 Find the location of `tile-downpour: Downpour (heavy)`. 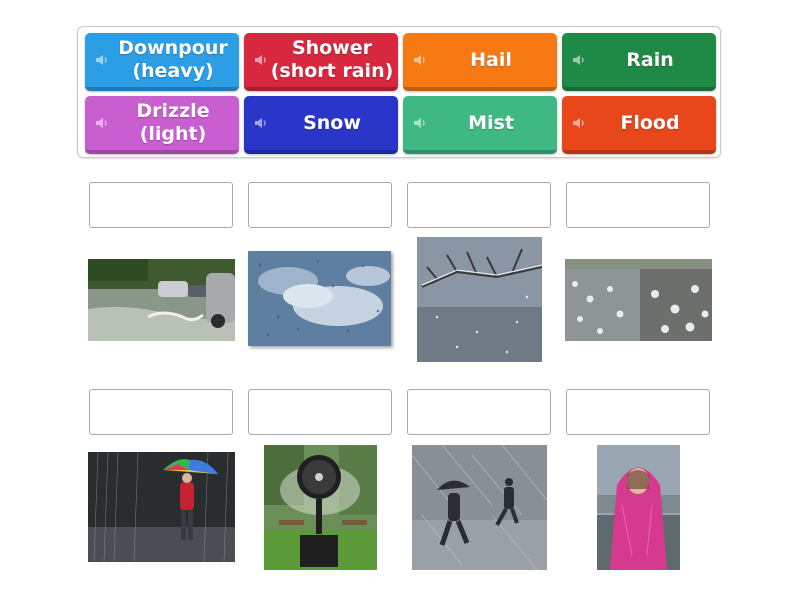

tile-downpour: Downpour (heavy) is located at coordinates (162, 62).